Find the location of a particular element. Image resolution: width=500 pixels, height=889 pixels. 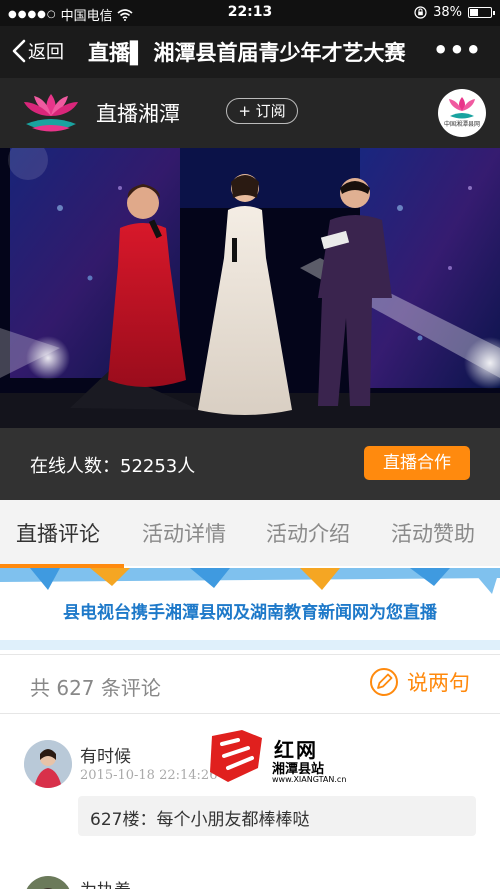

tab-event-details: 活动详情 is located at coordinates (184, 533).